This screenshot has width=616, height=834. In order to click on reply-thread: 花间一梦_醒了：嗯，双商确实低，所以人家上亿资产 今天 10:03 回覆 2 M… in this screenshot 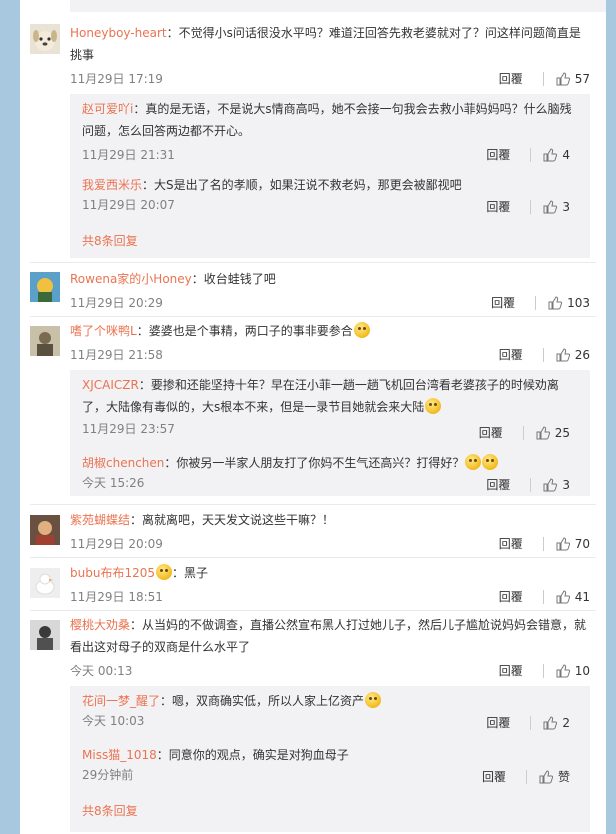, I will do `click(330, 759)`.